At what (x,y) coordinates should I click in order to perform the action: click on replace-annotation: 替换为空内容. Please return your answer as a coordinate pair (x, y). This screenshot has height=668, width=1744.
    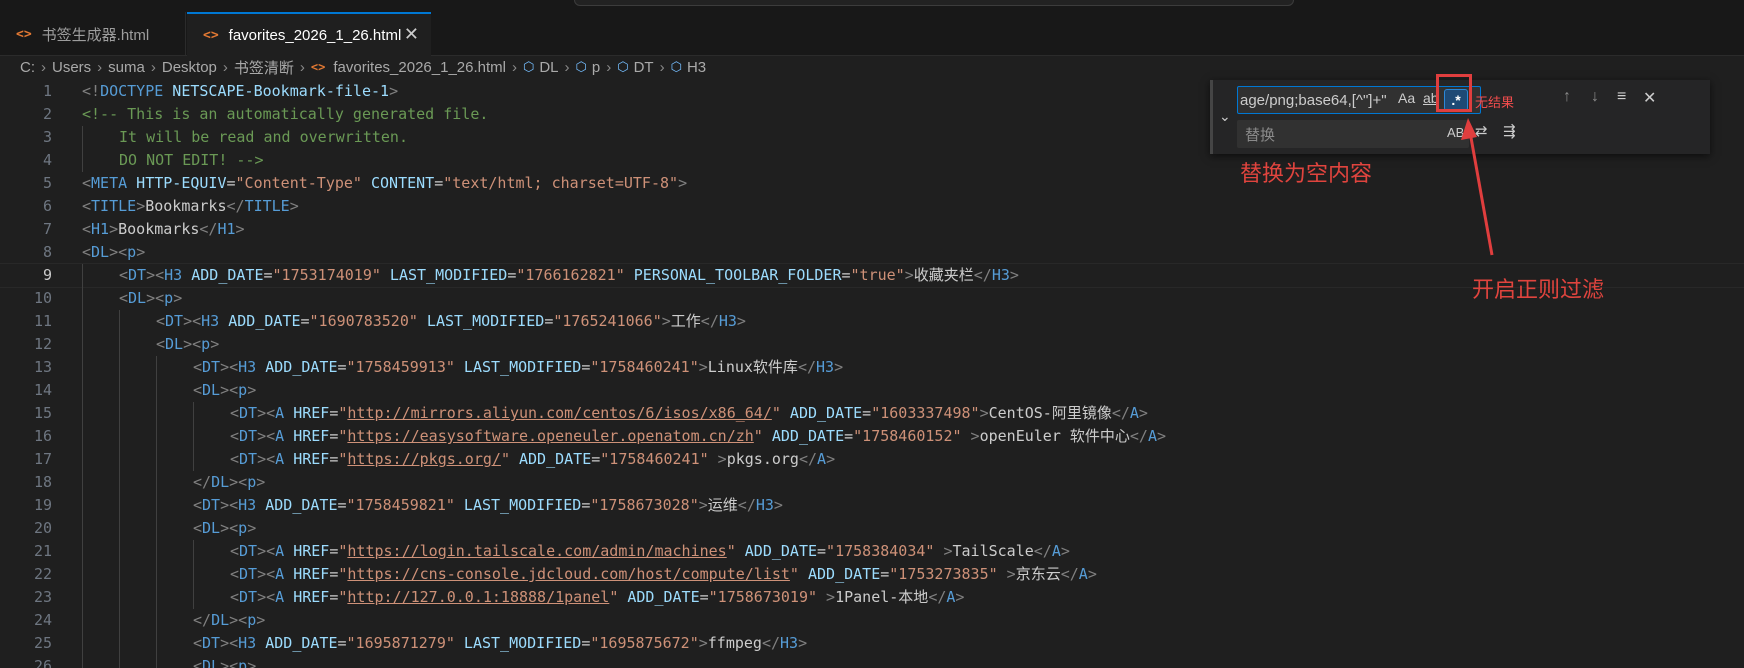
    Looking at the image, I should click on (1306, 174).